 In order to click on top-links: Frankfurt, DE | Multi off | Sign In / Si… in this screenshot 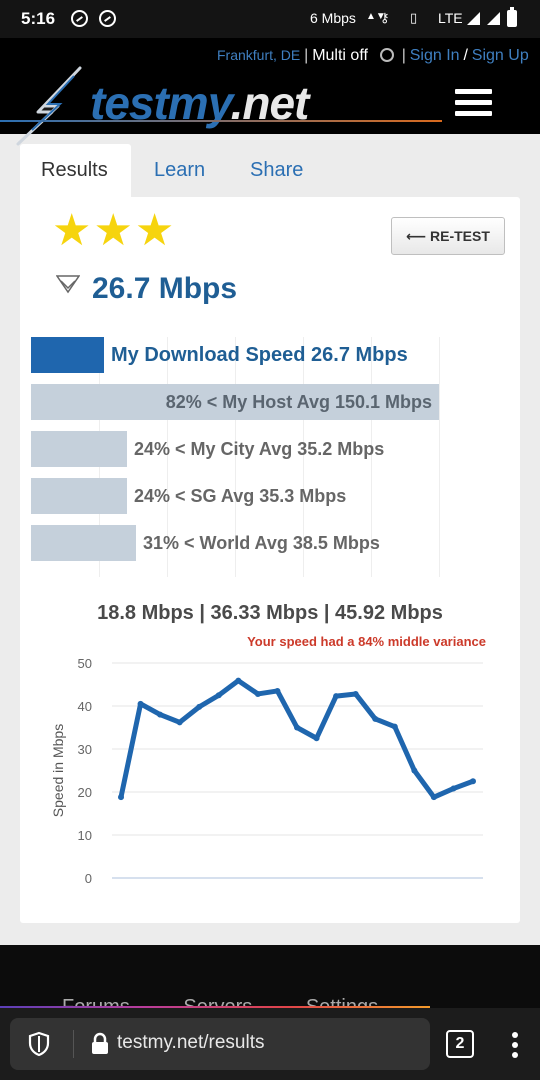, I will do `click(373, 55)`.